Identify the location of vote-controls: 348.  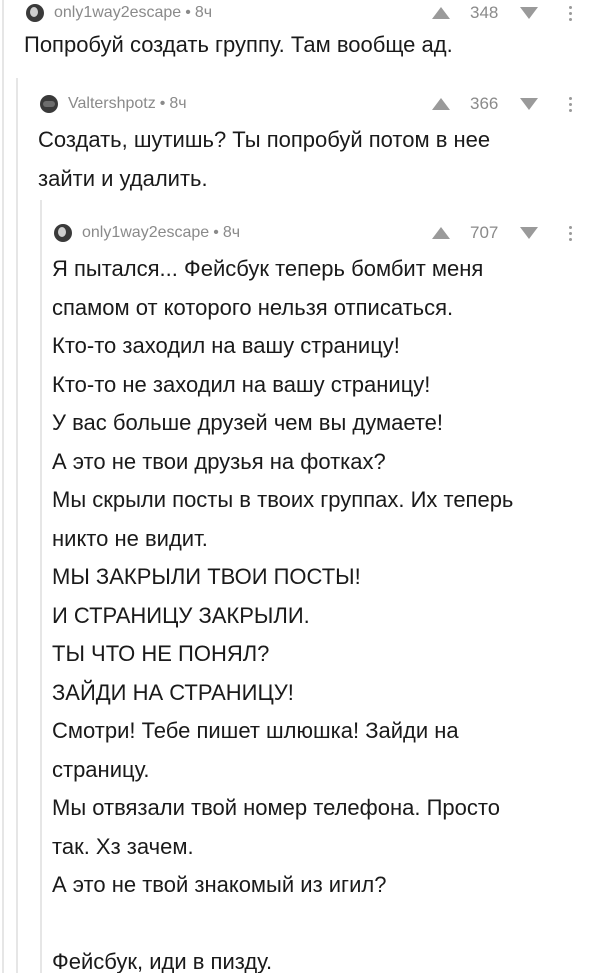
(502, 13).